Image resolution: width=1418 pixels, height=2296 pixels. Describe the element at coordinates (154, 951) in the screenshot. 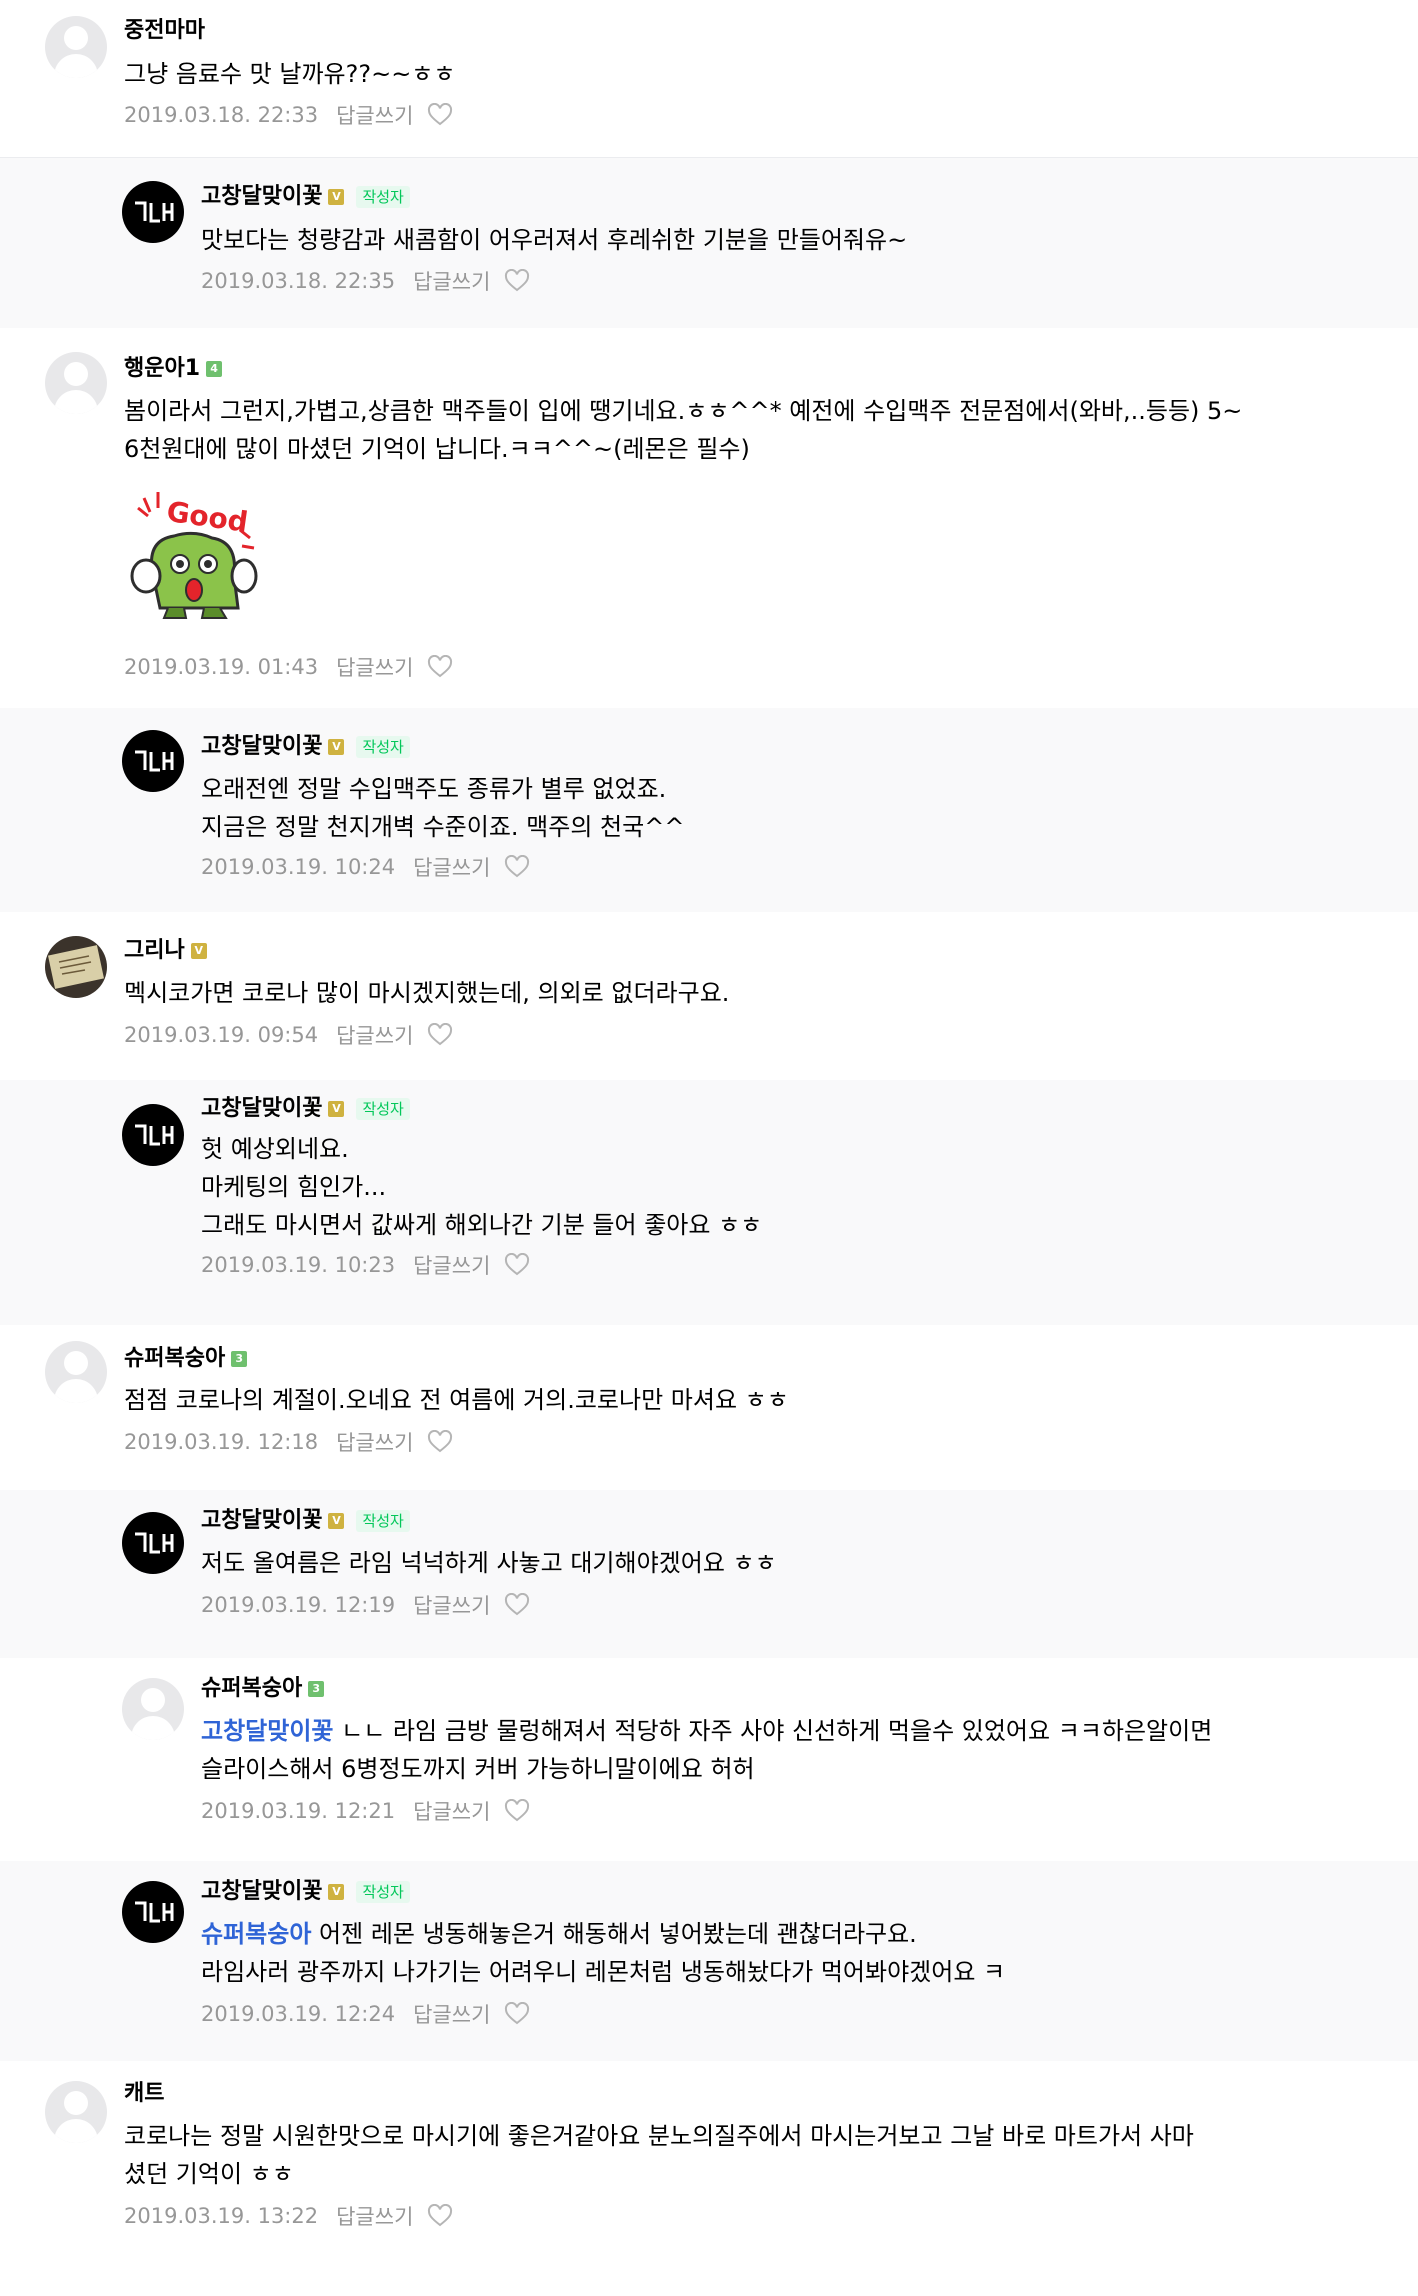

I see `nickname: 그리나` at that location.